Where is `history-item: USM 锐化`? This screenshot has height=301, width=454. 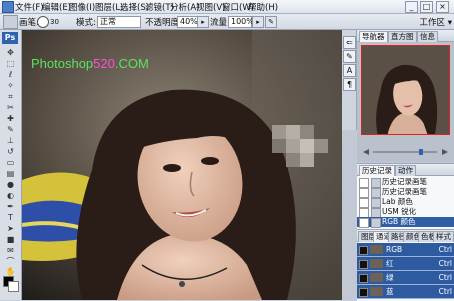
history-item: USM 锐化 is located at coordinates (405, 212).